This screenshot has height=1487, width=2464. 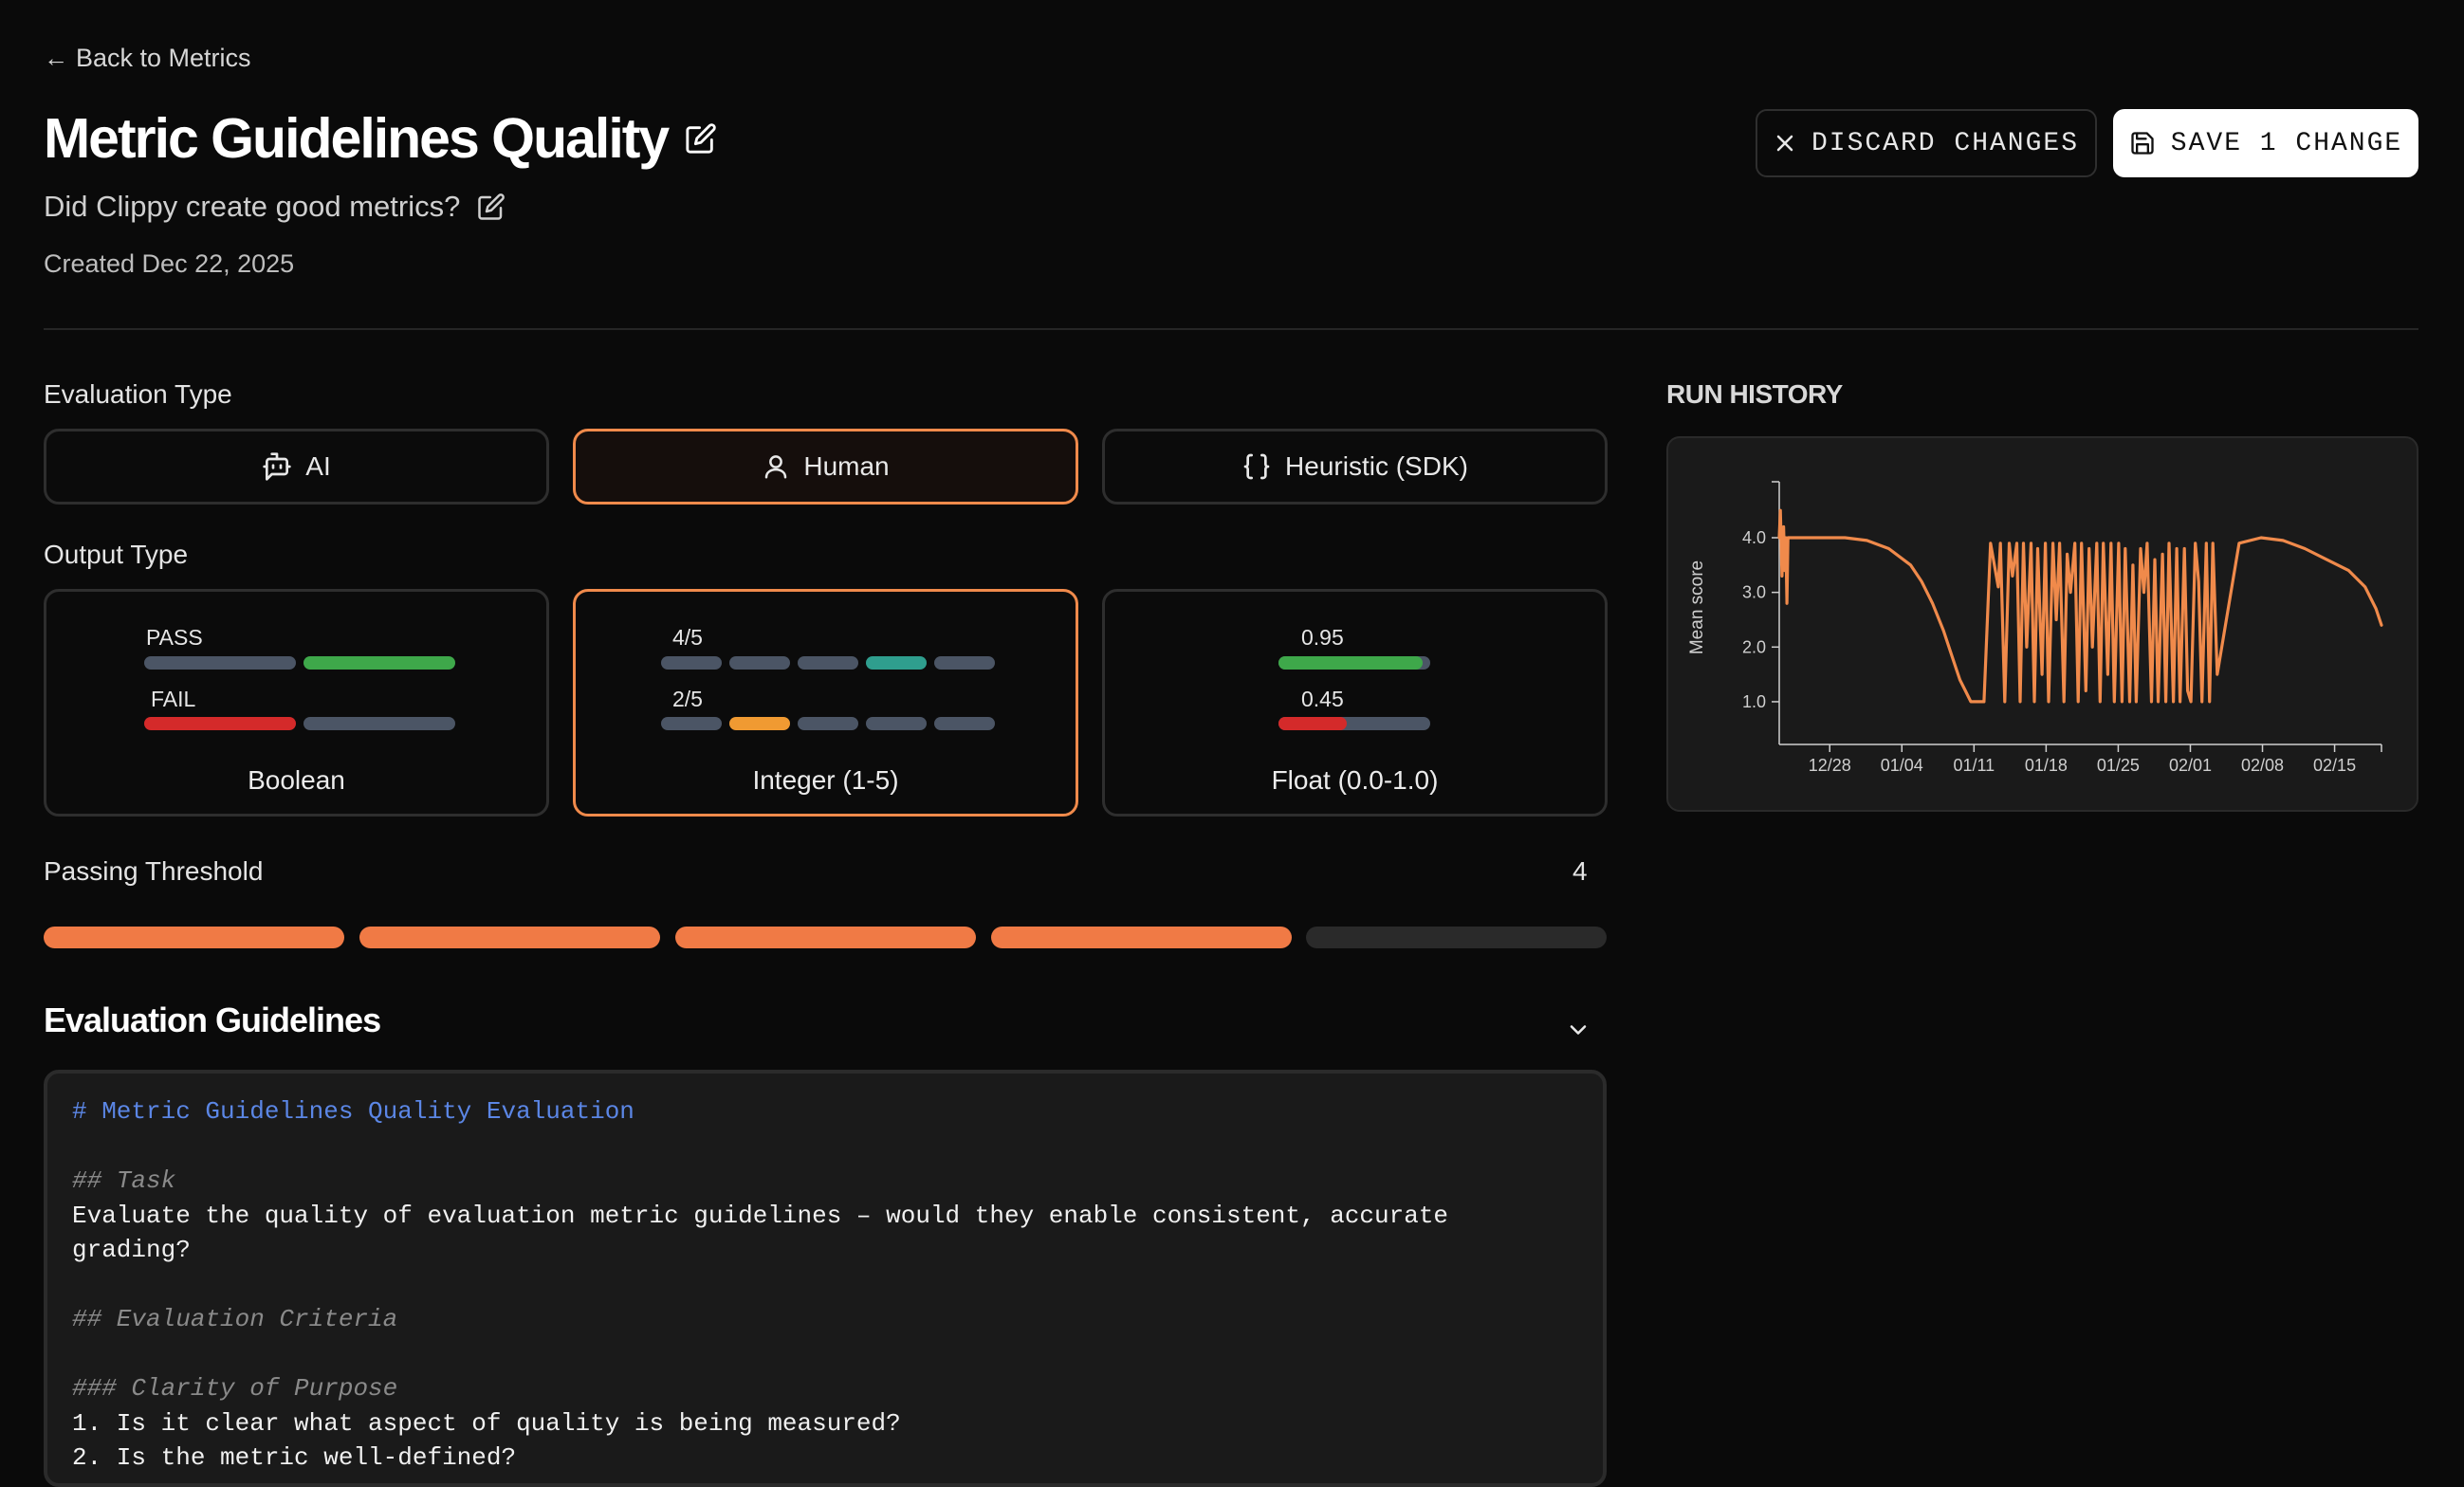 What do you see at coordinates (379, 723) in the screenshot?
I see `boolean-fail-bar-empty` at bounding box center [379, 723].